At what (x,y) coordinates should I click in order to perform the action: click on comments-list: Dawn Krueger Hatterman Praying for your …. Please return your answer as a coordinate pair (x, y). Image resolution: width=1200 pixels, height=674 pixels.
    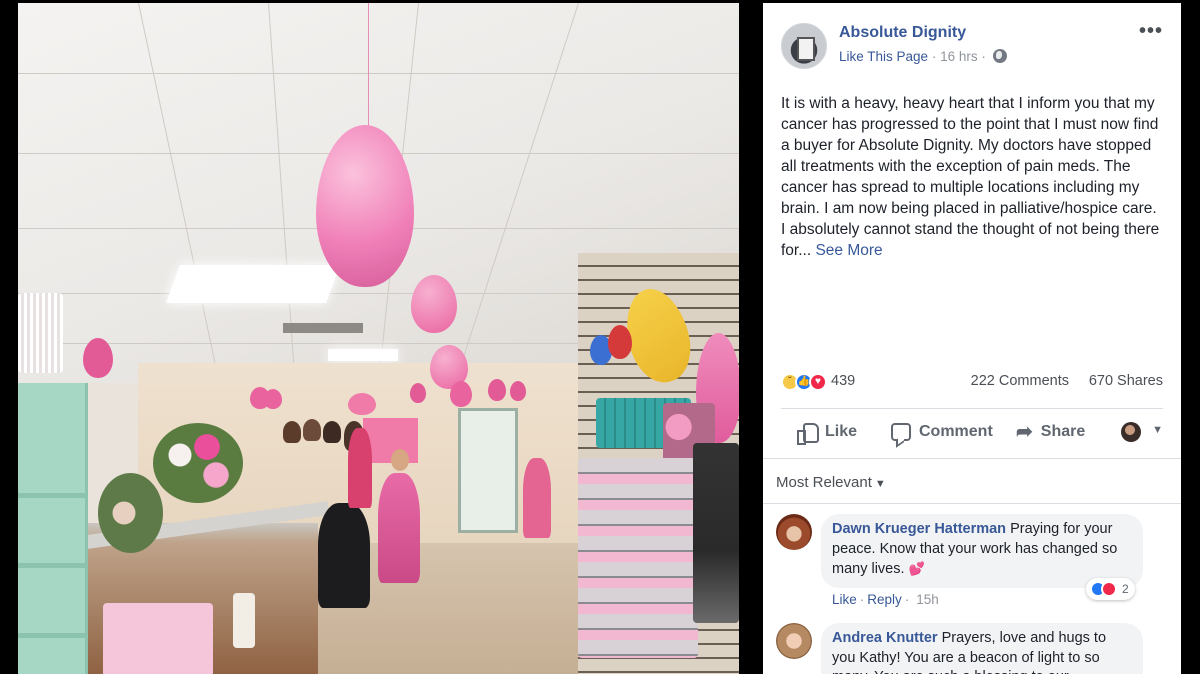
    Looking at the image, I should click on (972, 589).